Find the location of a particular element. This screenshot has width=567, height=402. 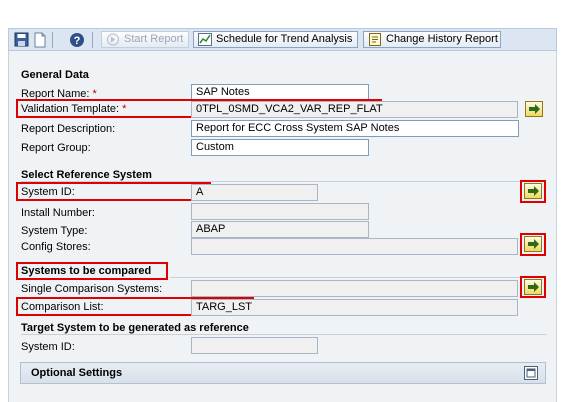

comparison-list-field: TARG_LST is located at coordinates (354, 307).